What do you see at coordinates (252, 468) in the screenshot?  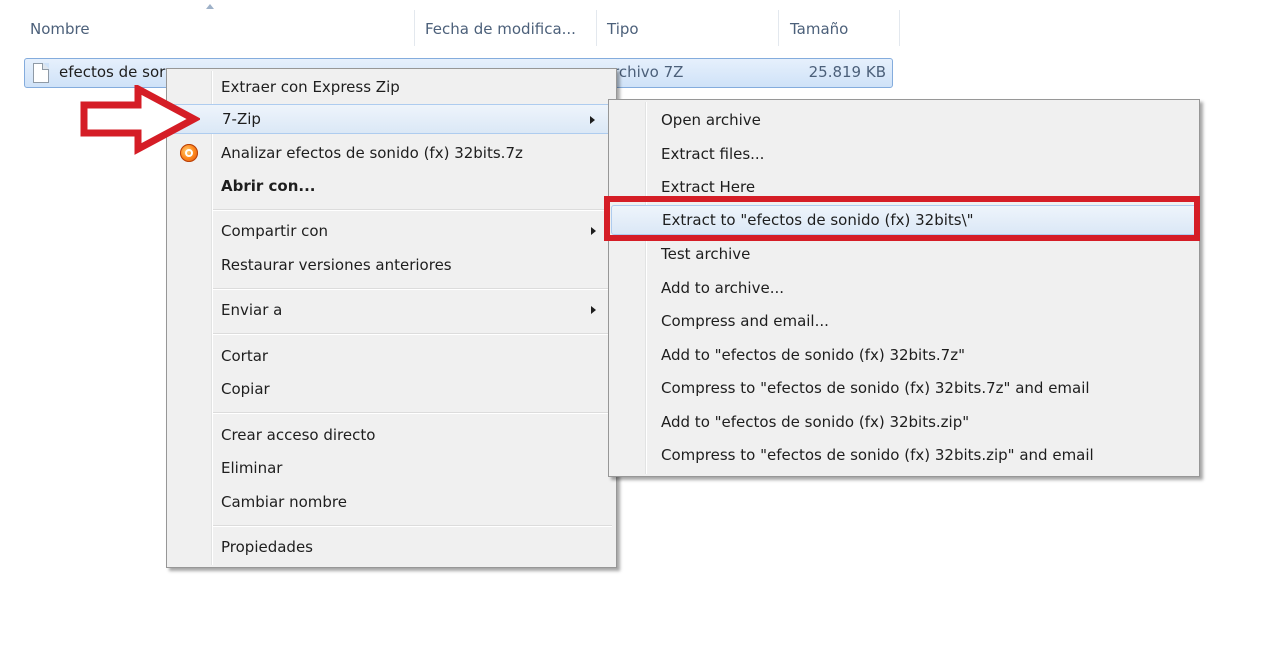 I see `menu-item-label: Eliminar` at bounding box center [252, 468].